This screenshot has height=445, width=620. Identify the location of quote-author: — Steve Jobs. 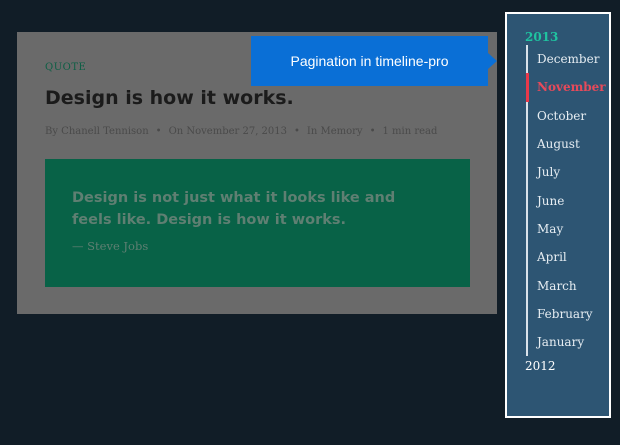
(110, 246).